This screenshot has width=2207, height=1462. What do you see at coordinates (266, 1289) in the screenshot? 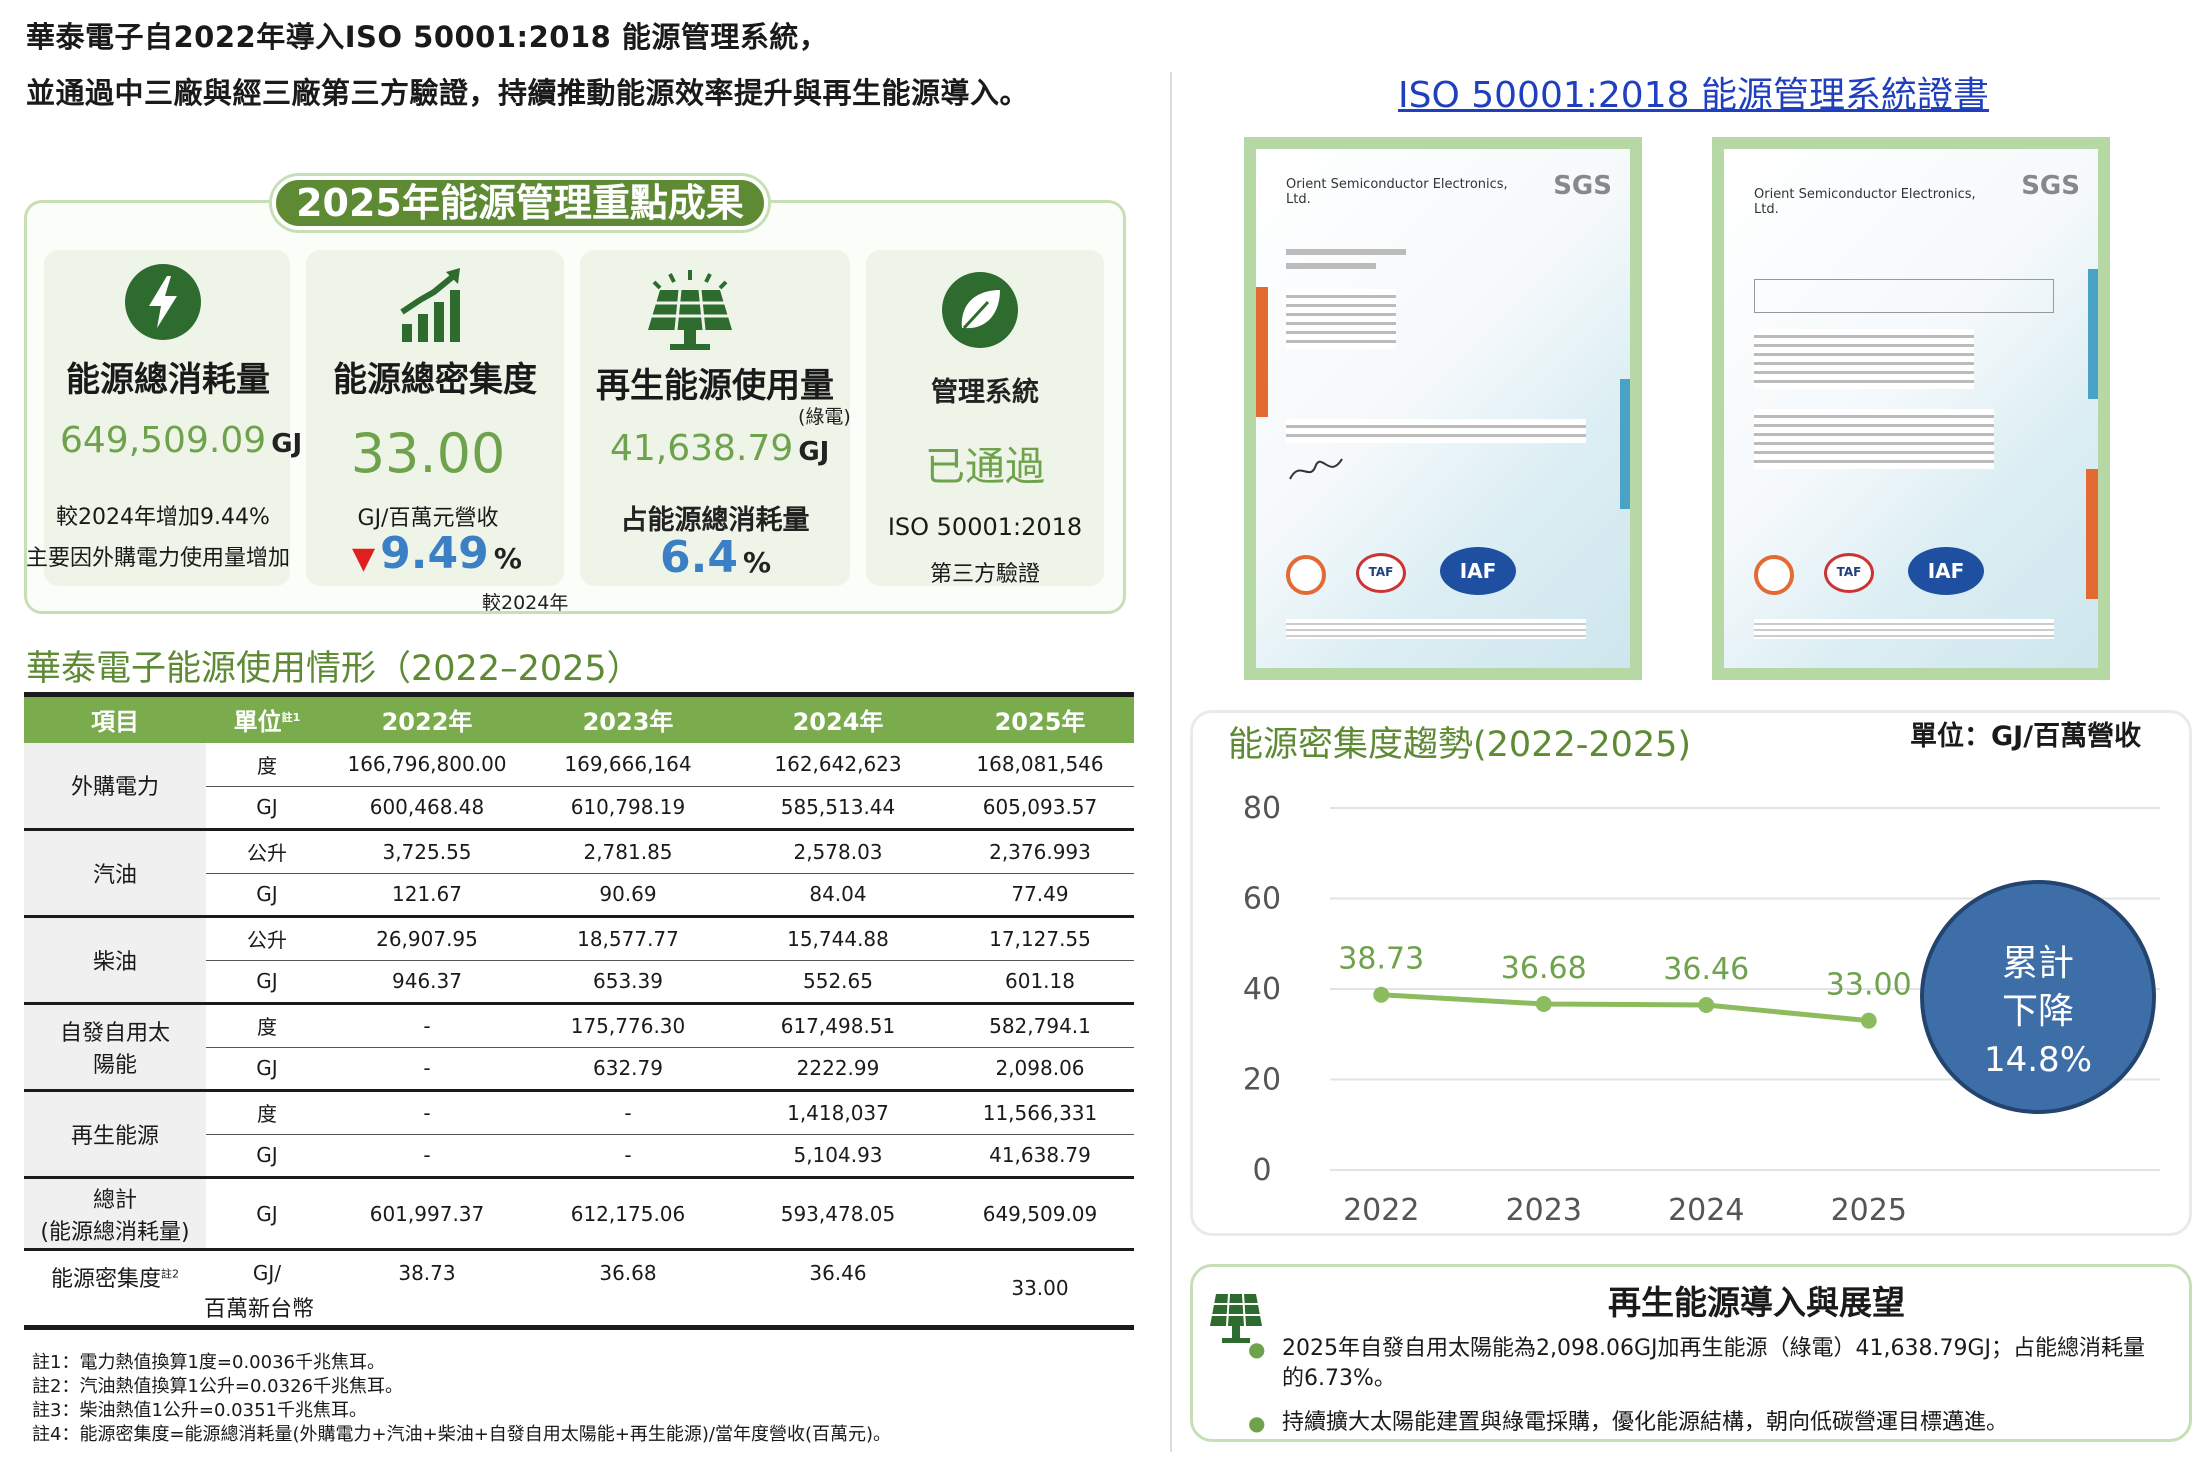
I see `cell-unit: GJ/百萬新台幣` at bounding box center [266, 1289].